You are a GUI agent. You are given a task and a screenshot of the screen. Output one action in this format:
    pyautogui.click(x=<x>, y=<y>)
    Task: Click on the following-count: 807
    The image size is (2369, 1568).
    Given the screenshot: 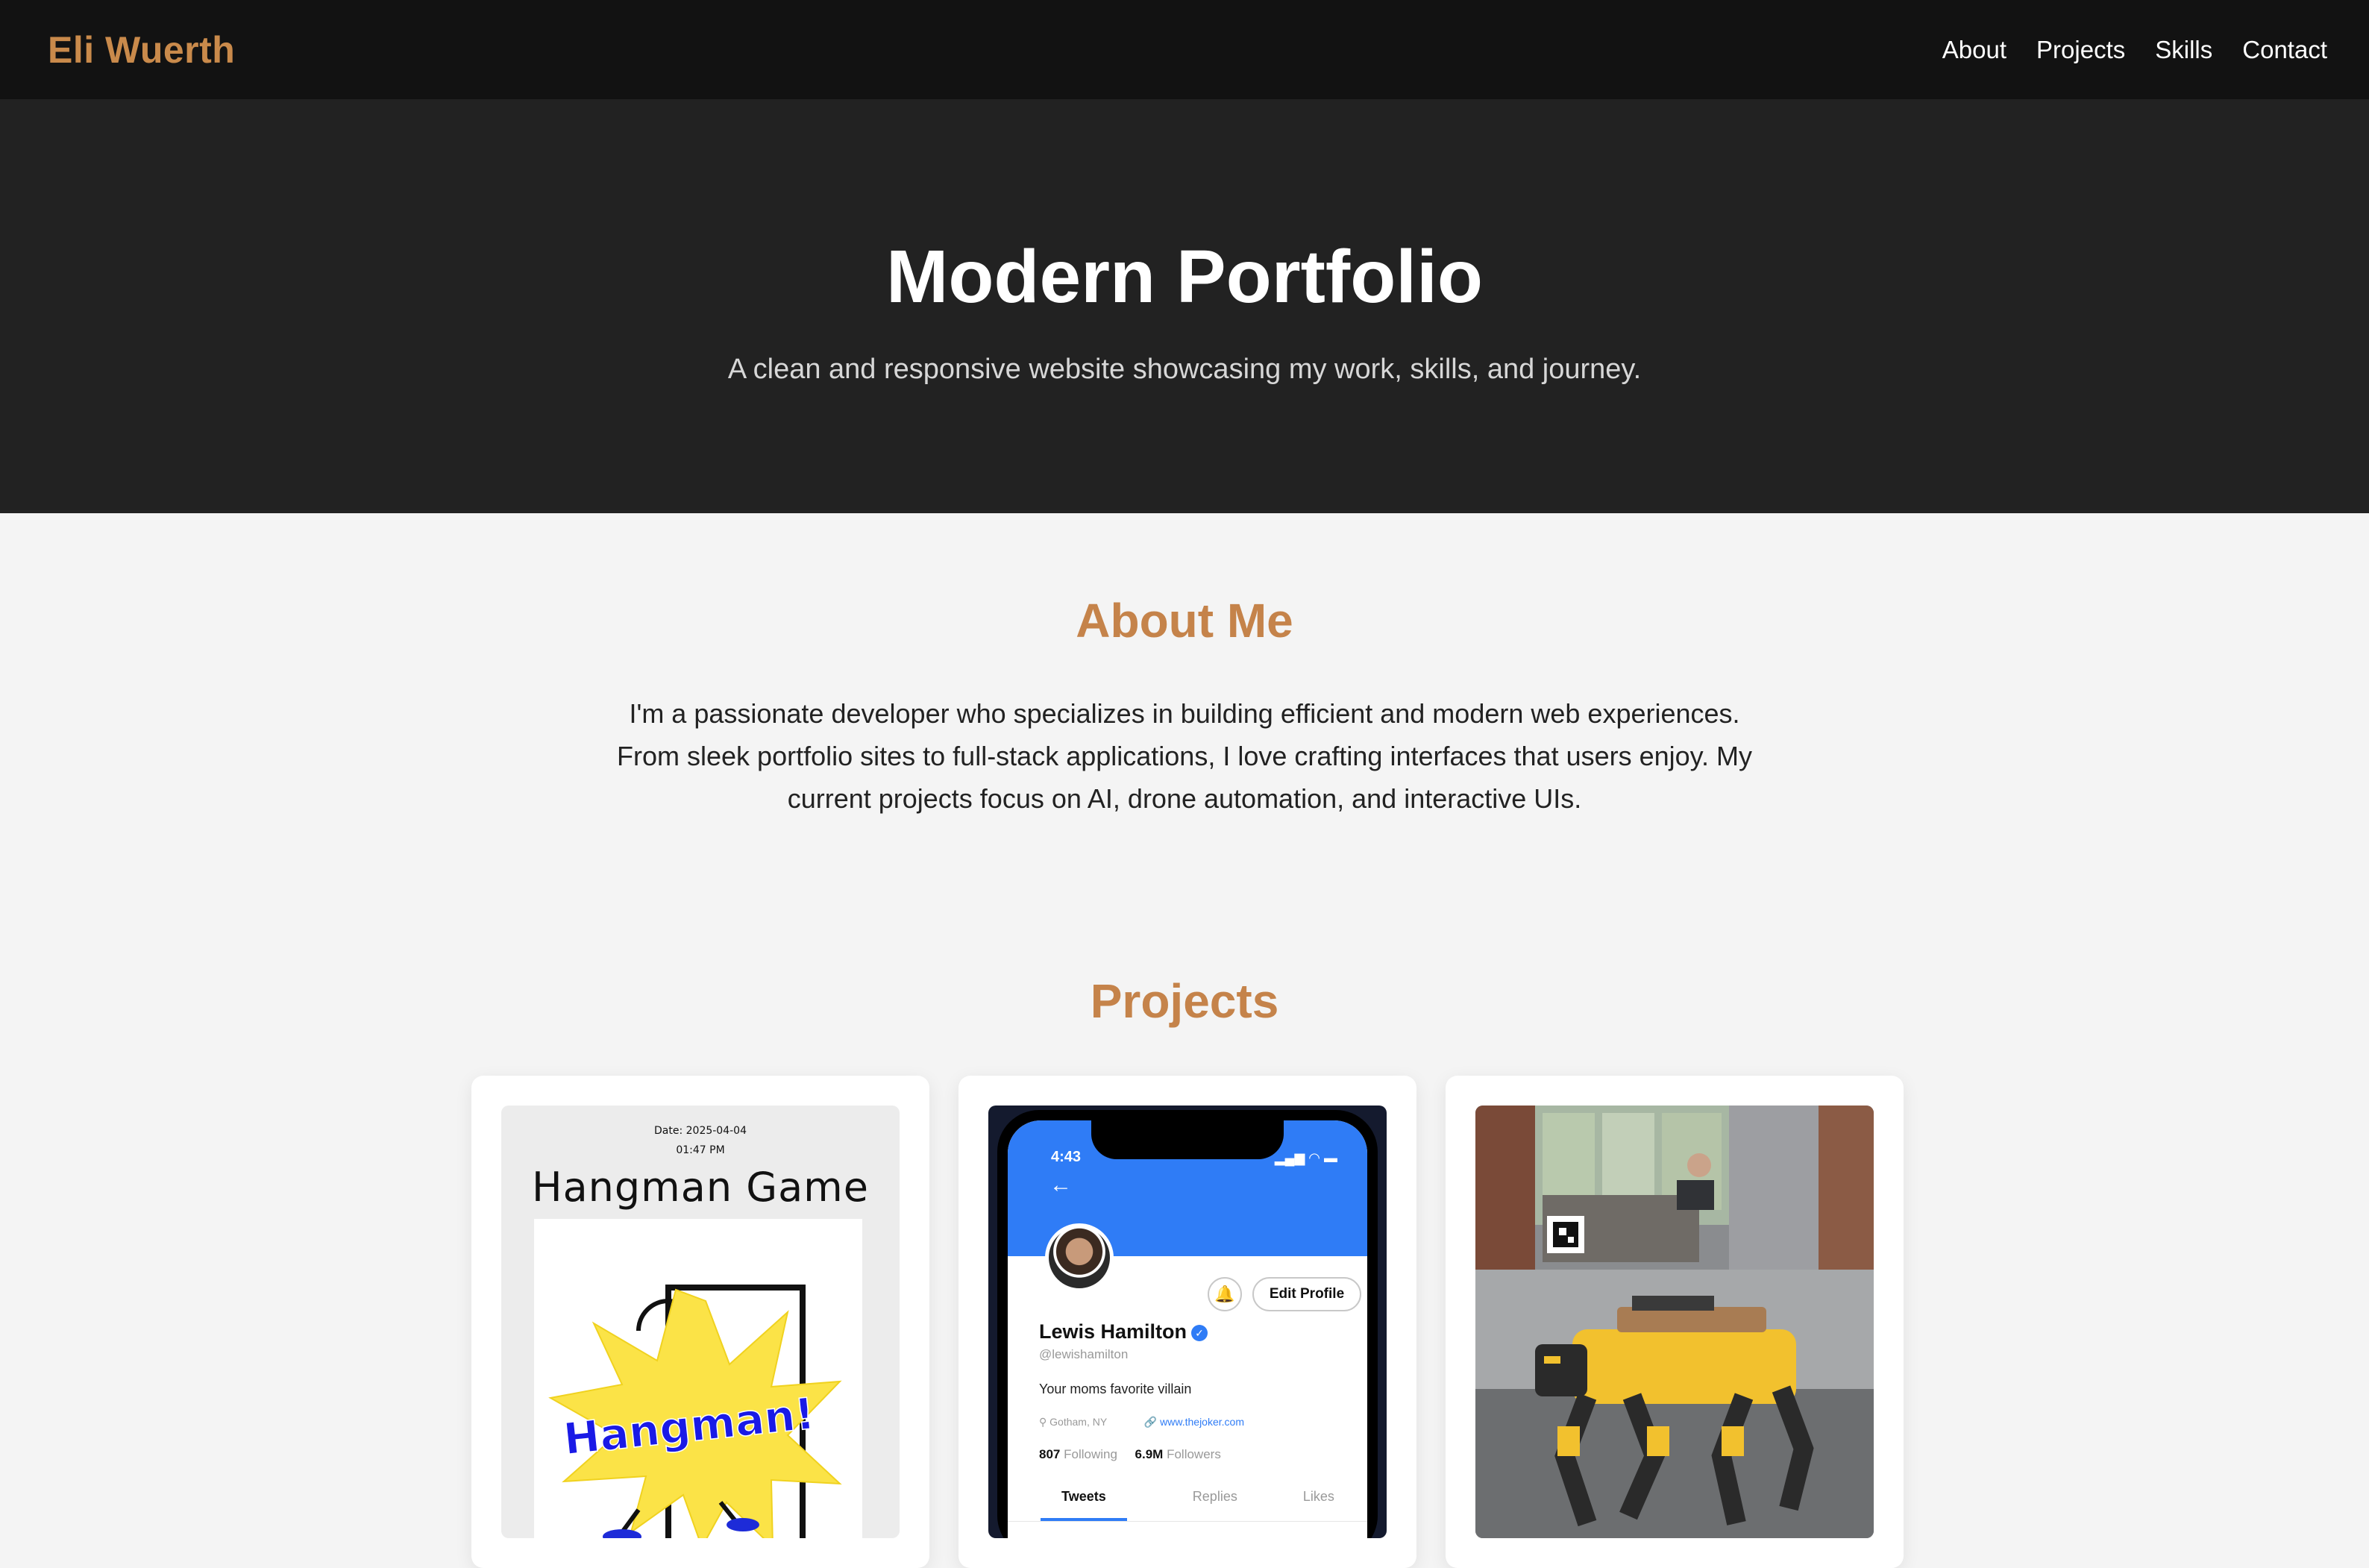 What is the action you would take?
    pyautogui.click(x=1050, y=1454)
    